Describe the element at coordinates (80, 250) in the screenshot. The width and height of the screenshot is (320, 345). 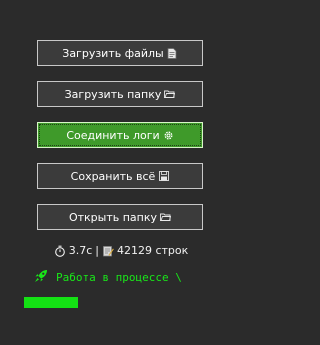
I see `elapsed-time: 3.7с` at that location.